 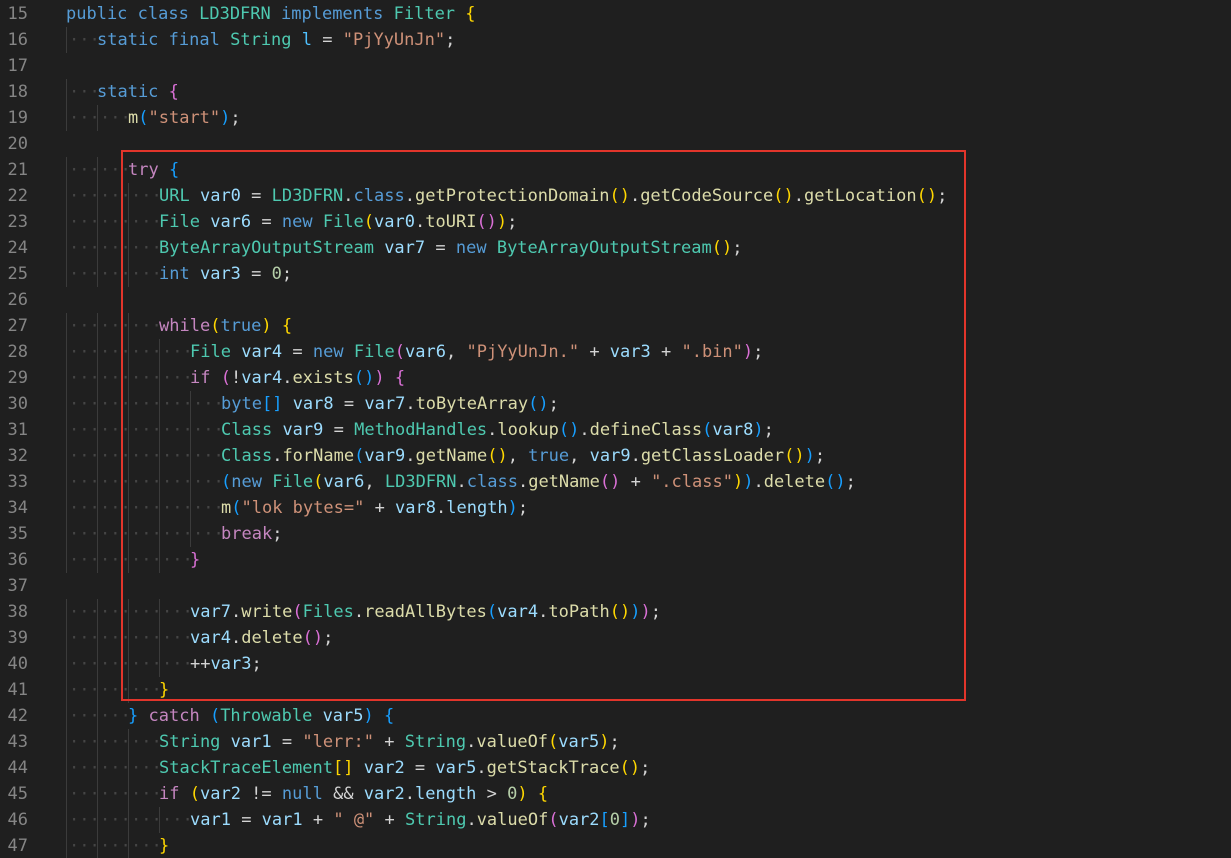 What do you see at coordinates (569, 430) in the screenshot?
I see `code-token: ()` at bounding box center [569, 430].